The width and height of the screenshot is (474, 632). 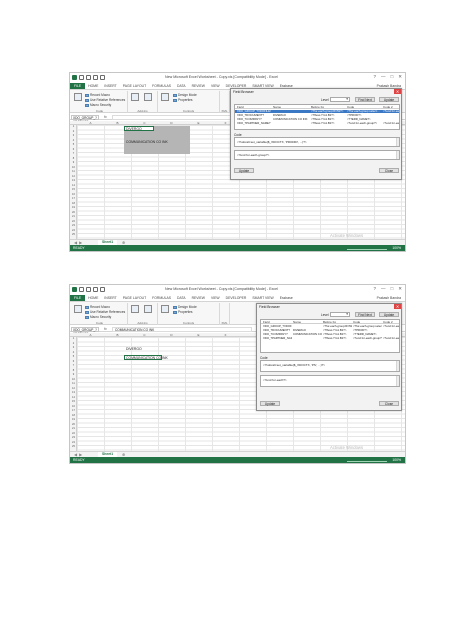 I want to click on tab-formulas: FORMULAS, so click(x=161, y=298).